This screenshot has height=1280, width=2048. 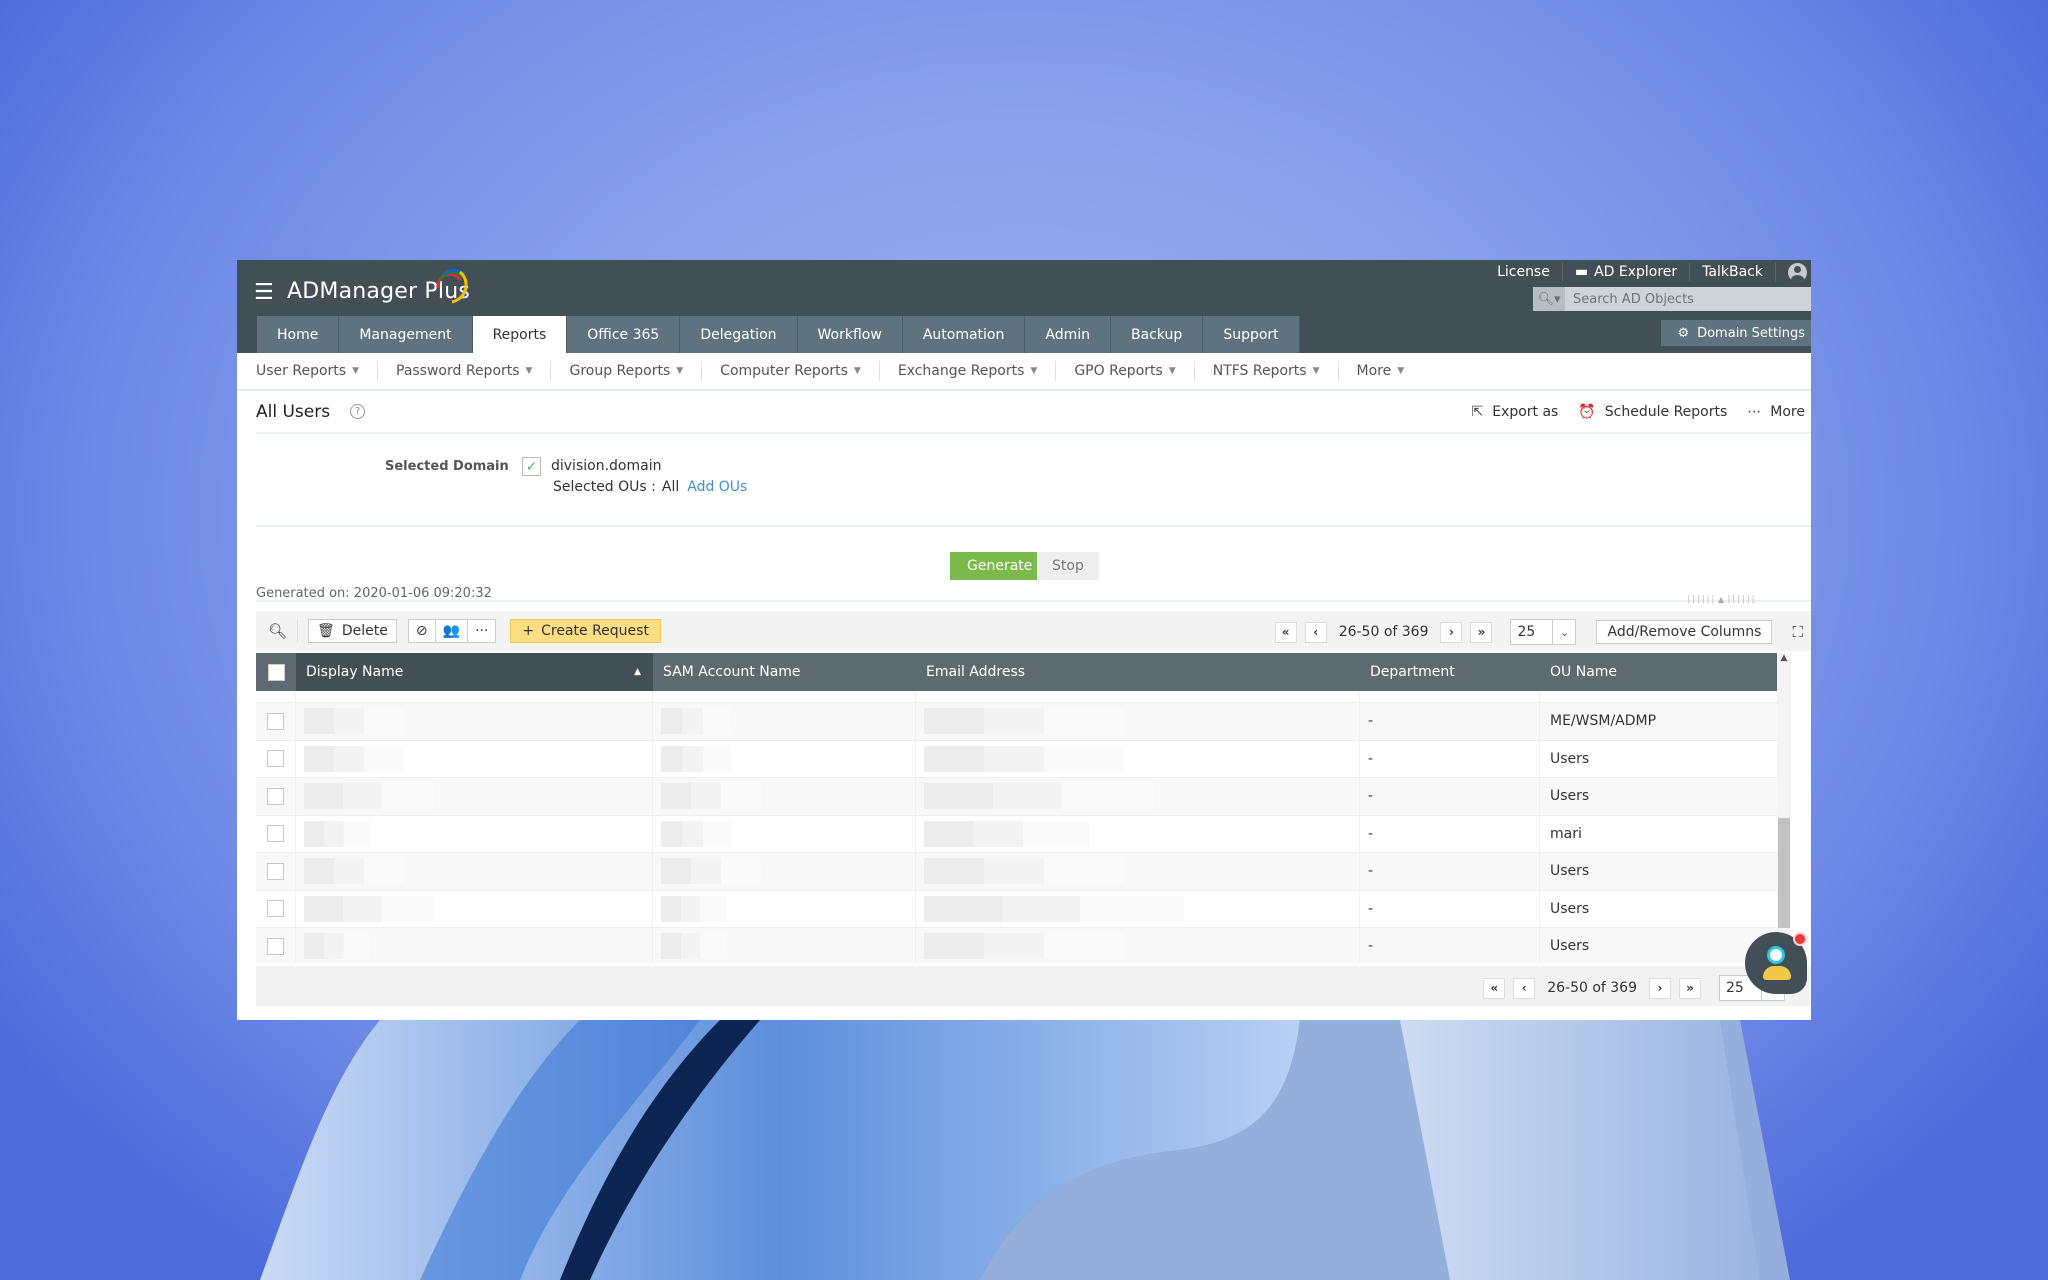 What do you see at coordinates (717, 487) in the screenshot?
I see `add-ous-link: Add OUs` at bounding box center [717, 487].